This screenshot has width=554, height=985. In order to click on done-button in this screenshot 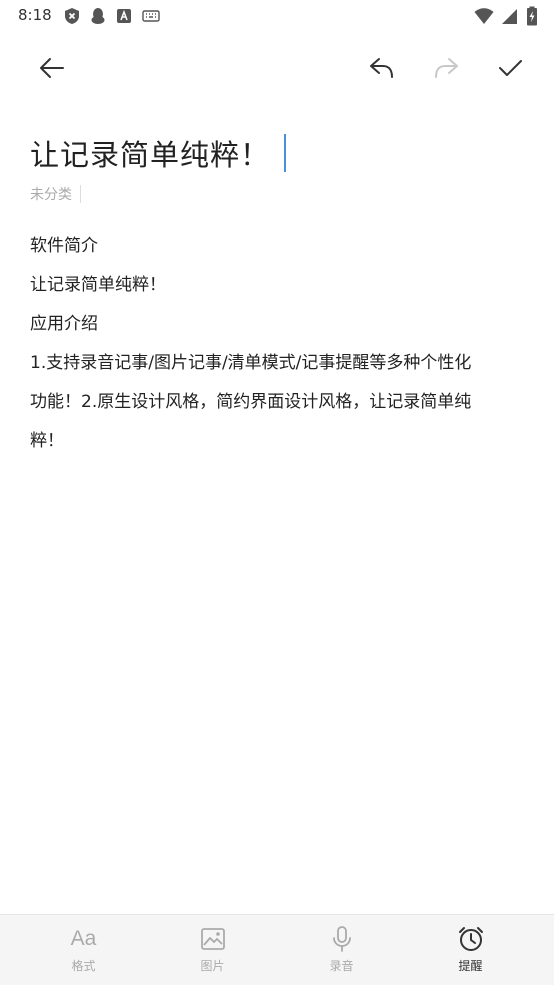, I will do `click(510, 68)`.